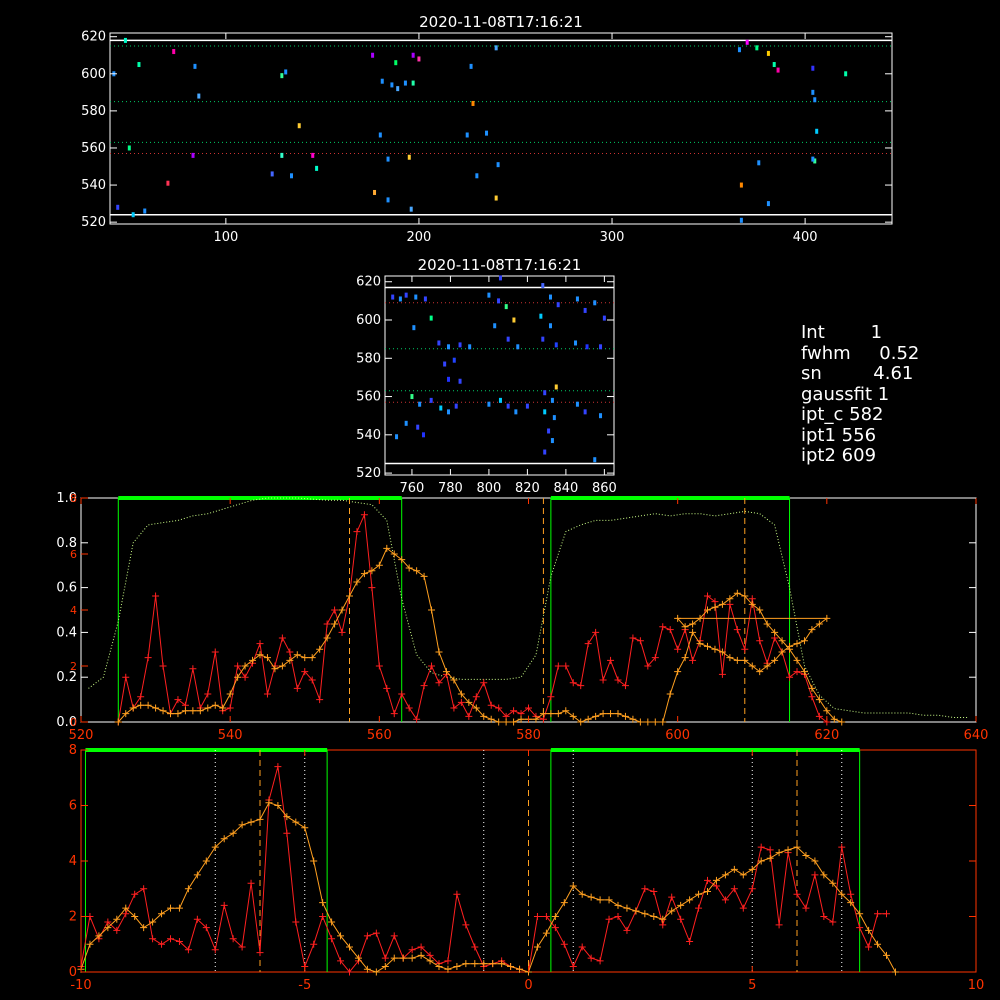 The width and height of the screenshot is (1000, 1000). What do you see at coordinates (80, 985) in the screenshot?
I see `profile-vs-offset-xtick-label: -10` at bounding box center [80, 985].